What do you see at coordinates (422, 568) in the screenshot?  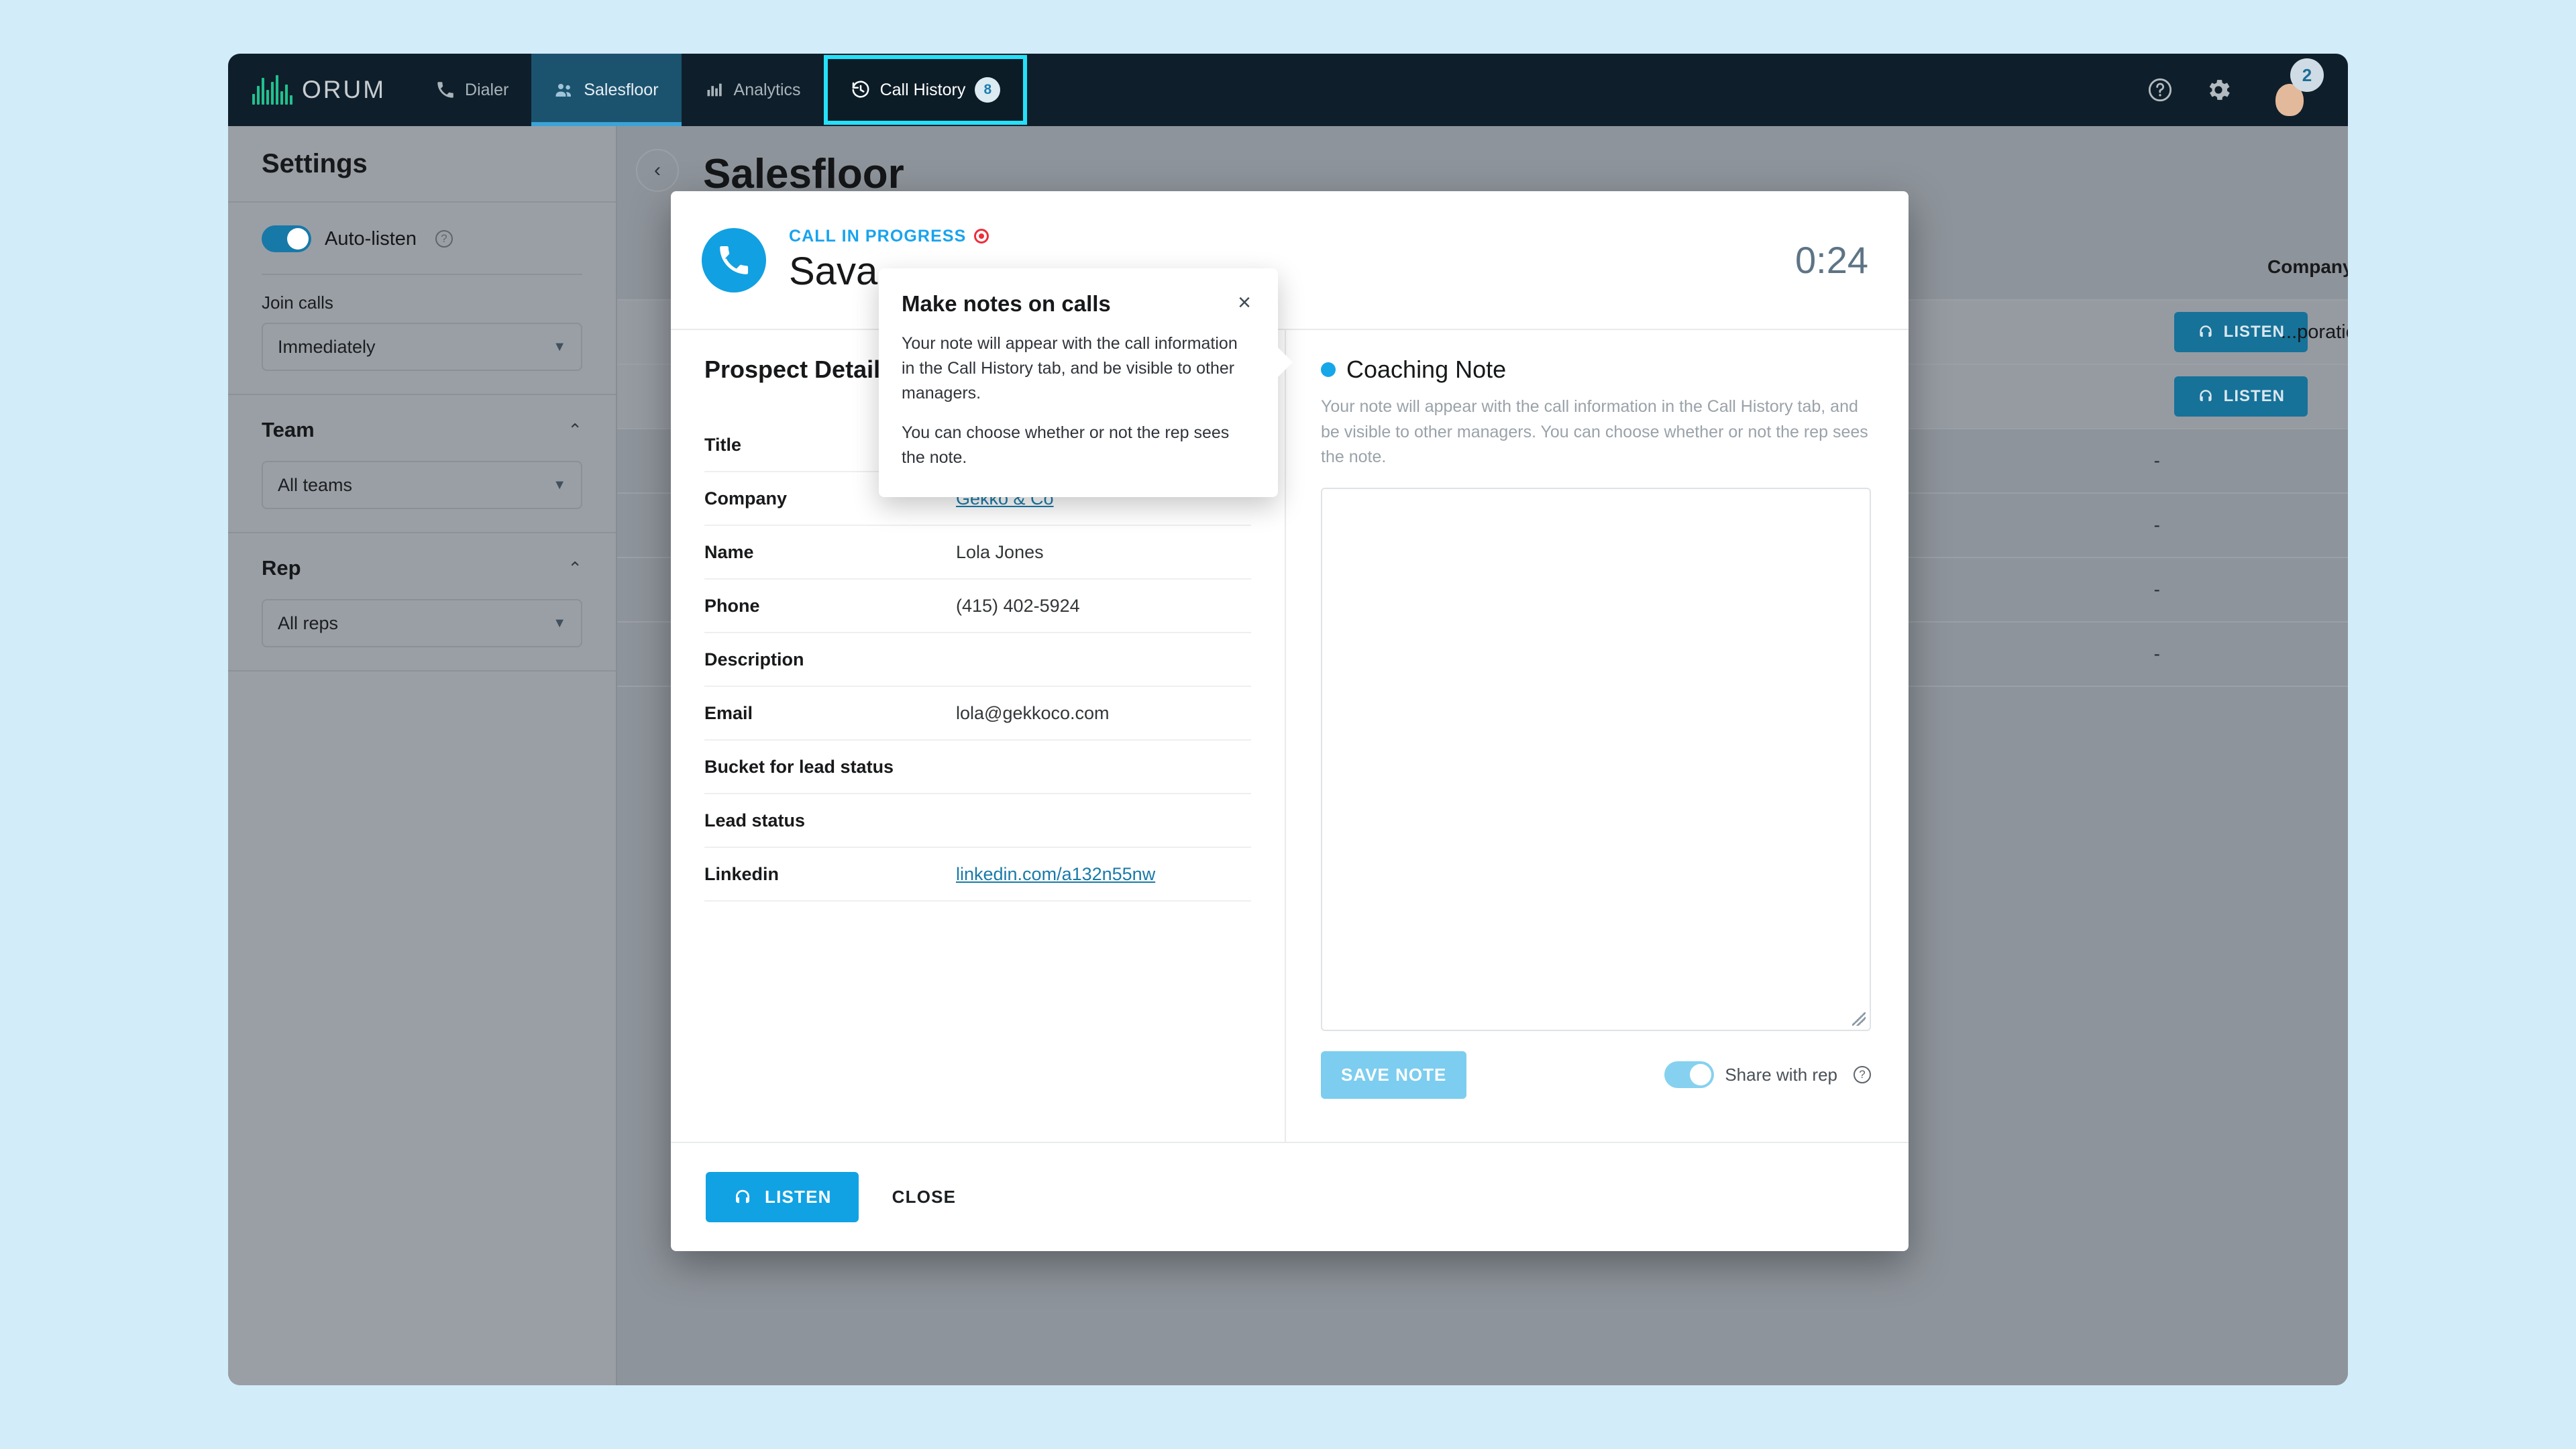 I see `rep-section-header: Rep ⌃` at bounding box center [422, 568].